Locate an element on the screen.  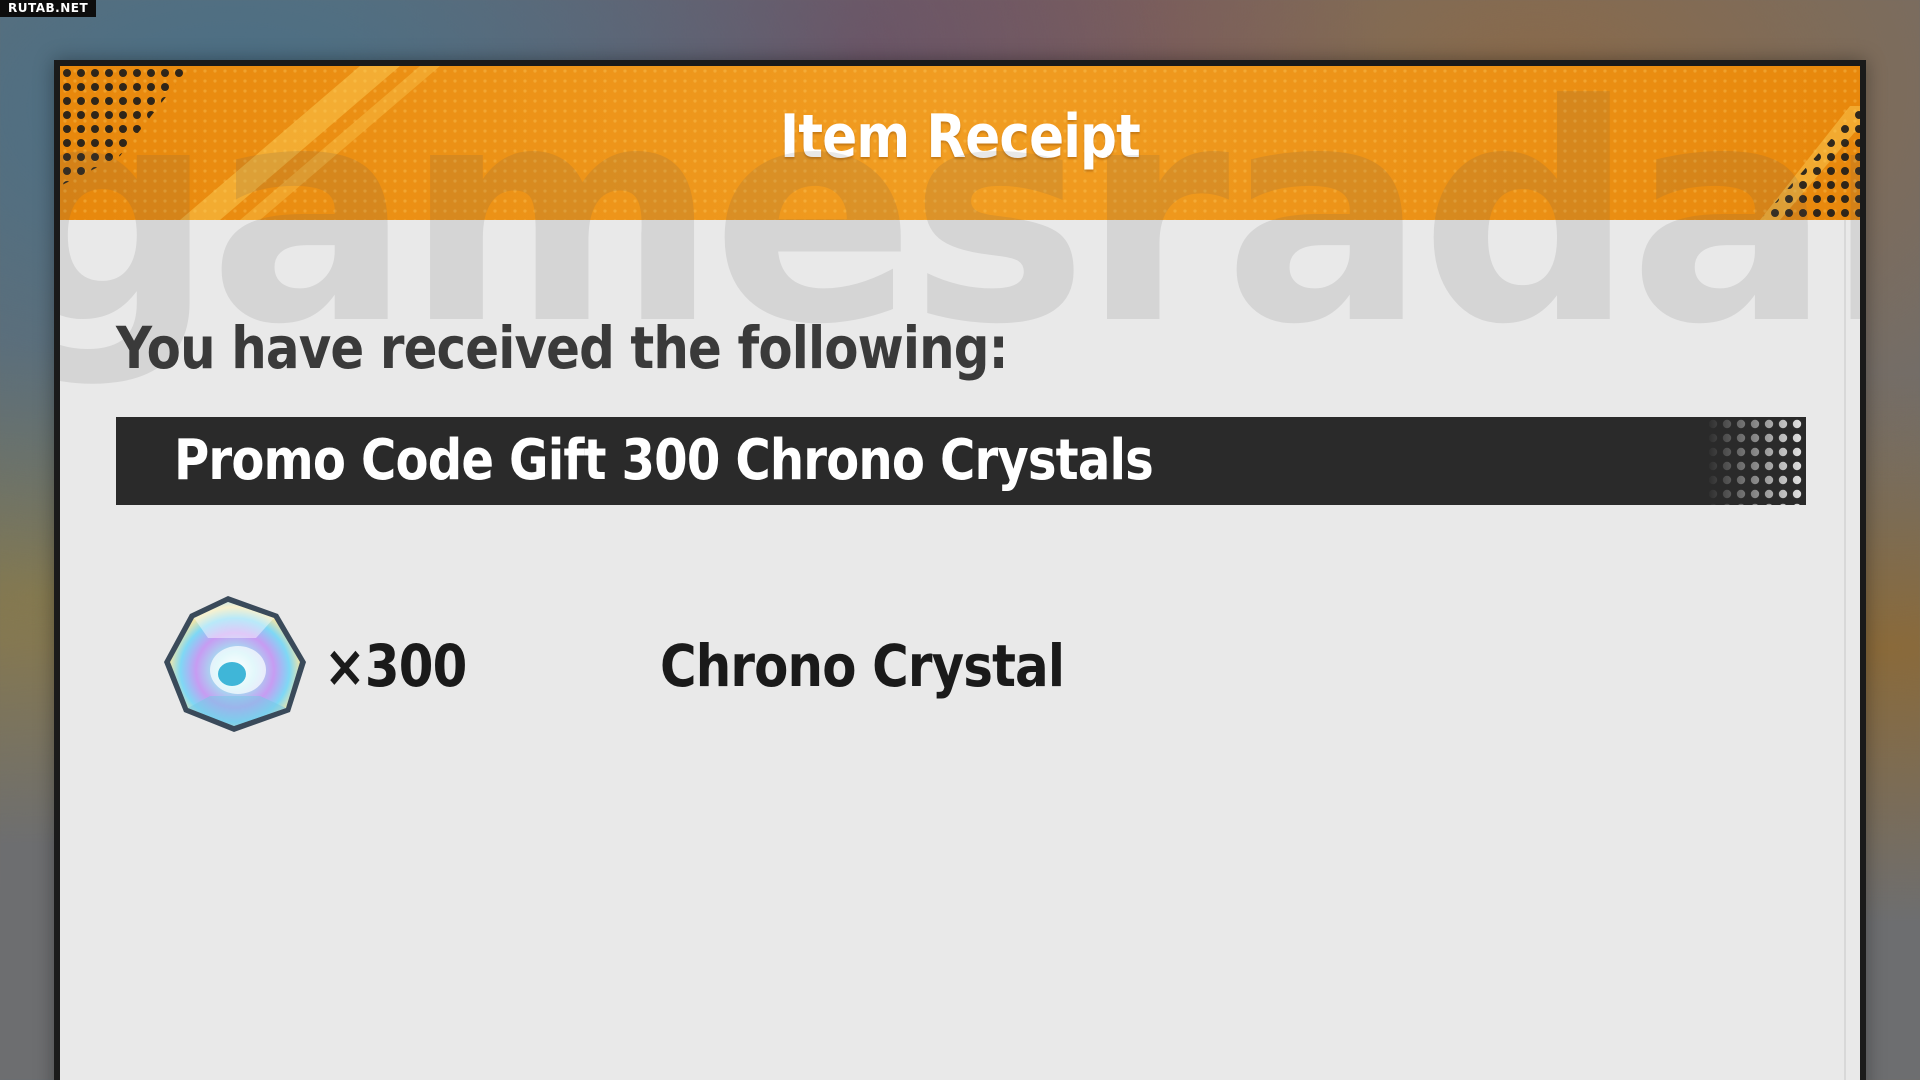
reward-item-row: ×300 Chrono Crystal is located at coordinates (660, 661).